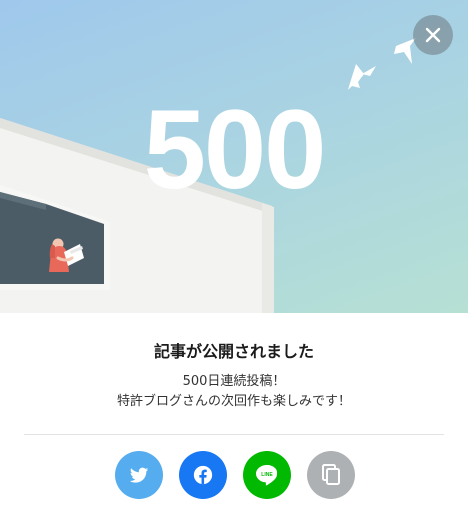 Image resolution: width=468 pixels, height=531 pixels. I want to click on share-buttons: LINE, so click(234, 475).